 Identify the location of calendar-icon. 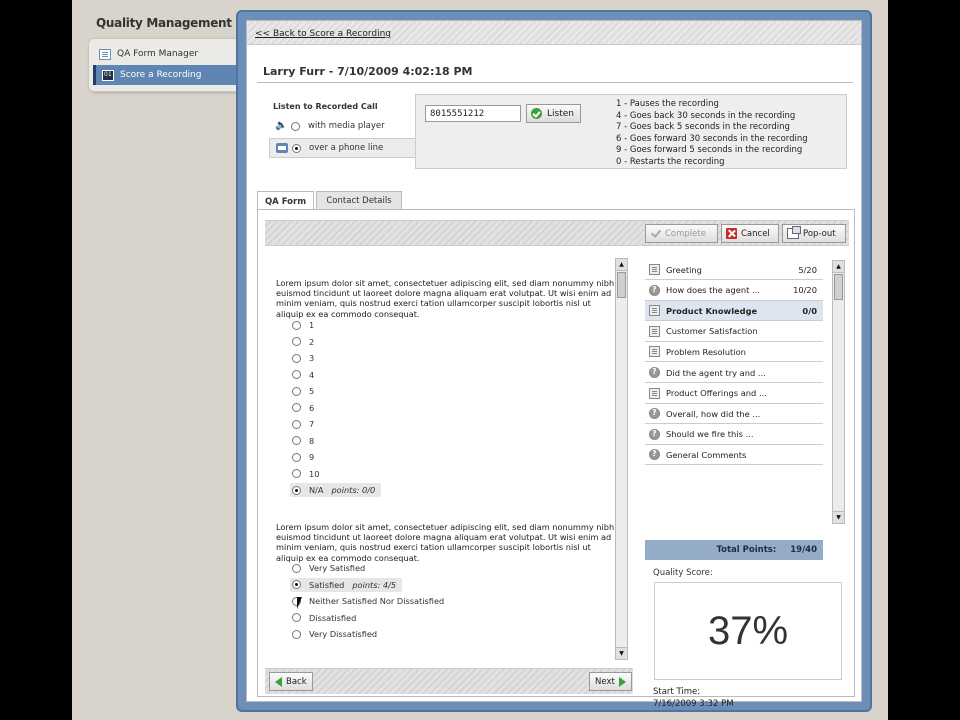
(108, 75).